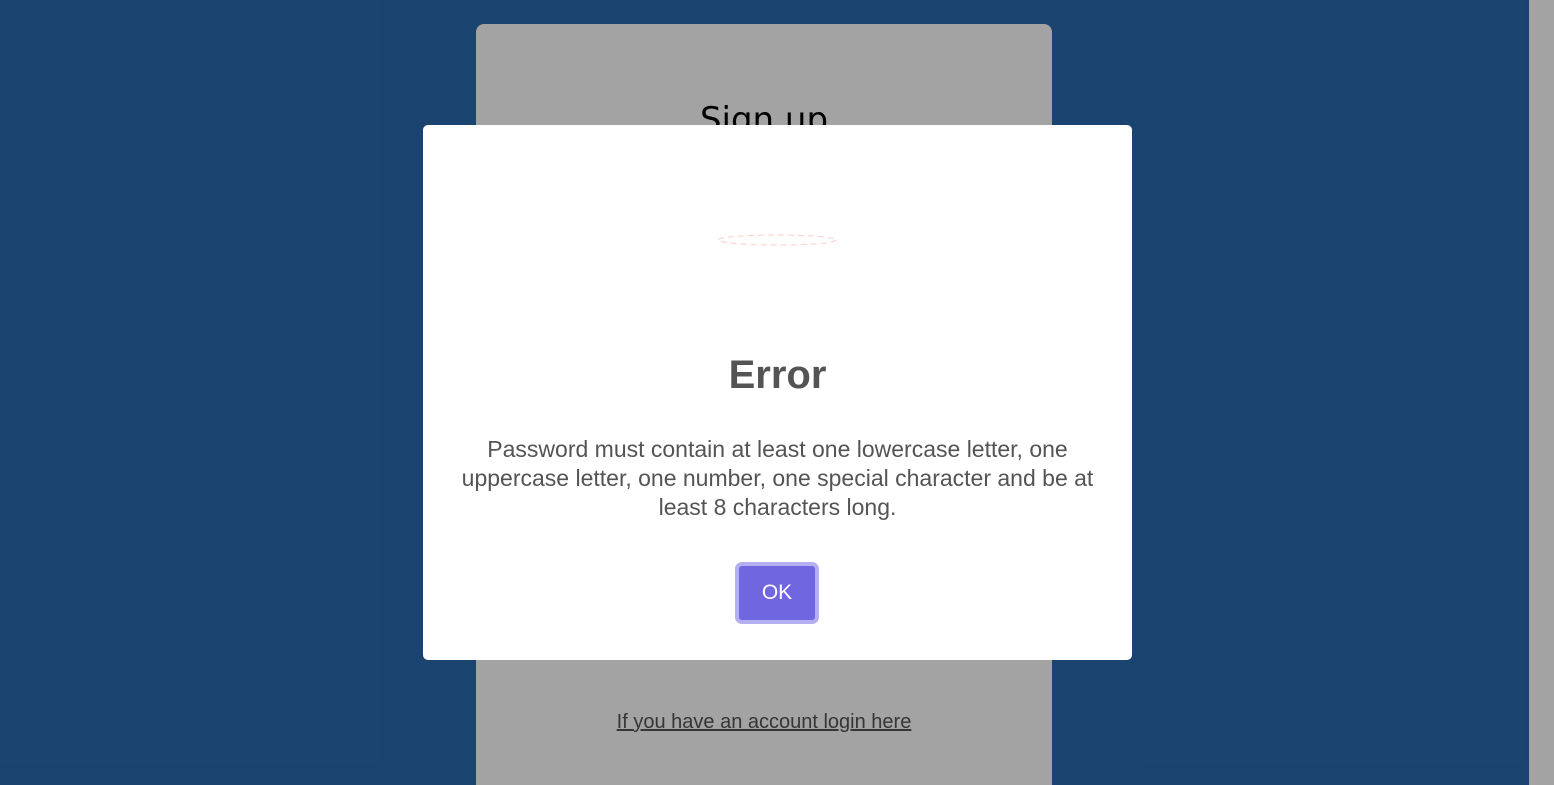  I want to click on dialog-title: Error, so click(777, 375).